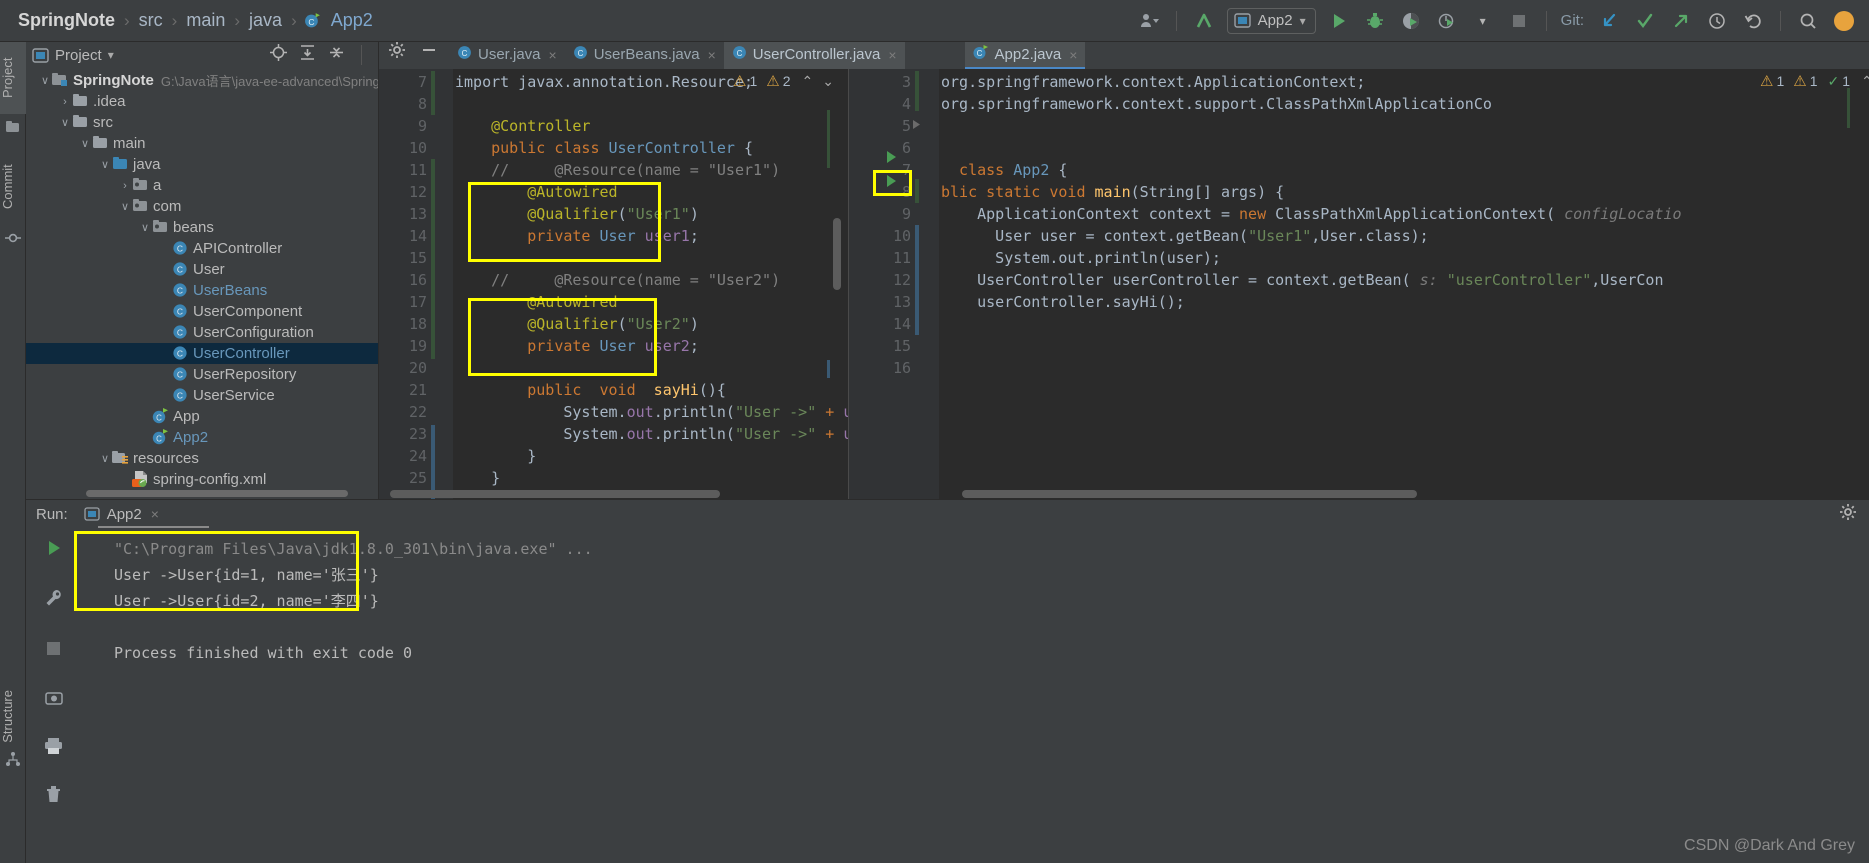 The image size is (1869, 863). What do you see at coordinates (1808, 21) in the screenshot?
I see `search-everywhere-icon` at bounding box center [1808, 21].